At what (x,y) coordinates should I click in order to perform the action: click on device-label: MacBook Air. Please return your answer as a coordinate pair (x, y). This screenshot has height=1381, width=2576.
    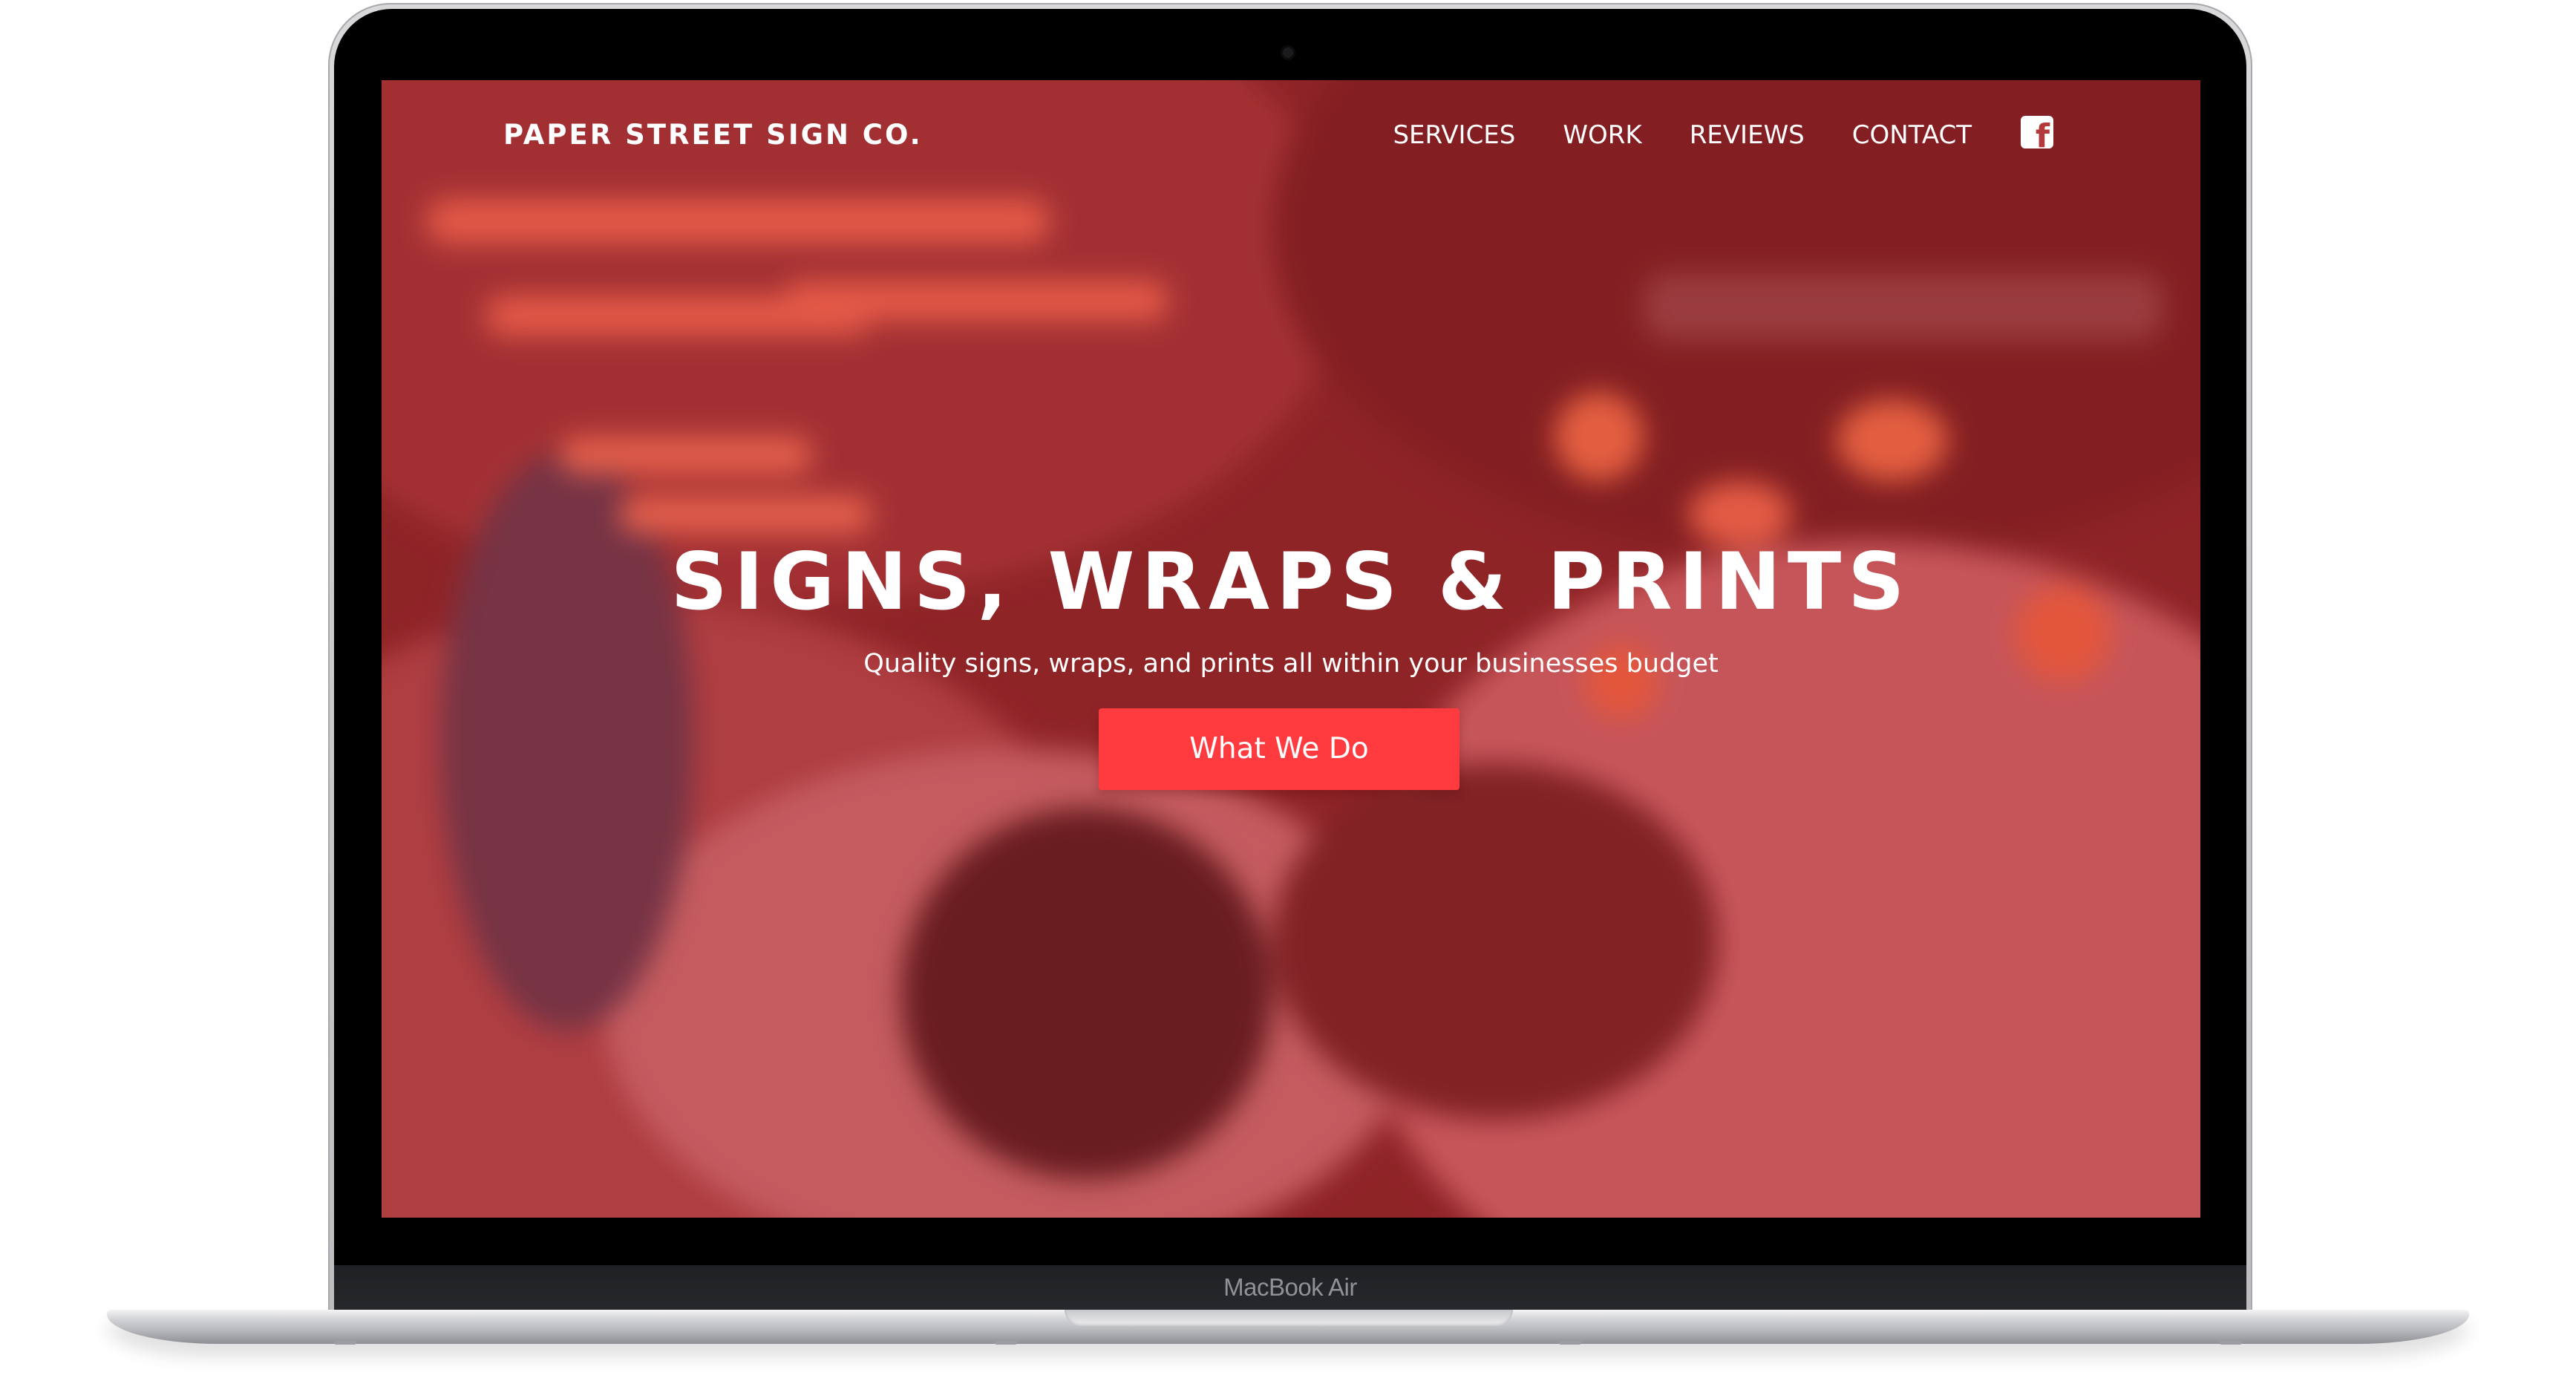
    Looking at the image, I should click on (1290, 1287).